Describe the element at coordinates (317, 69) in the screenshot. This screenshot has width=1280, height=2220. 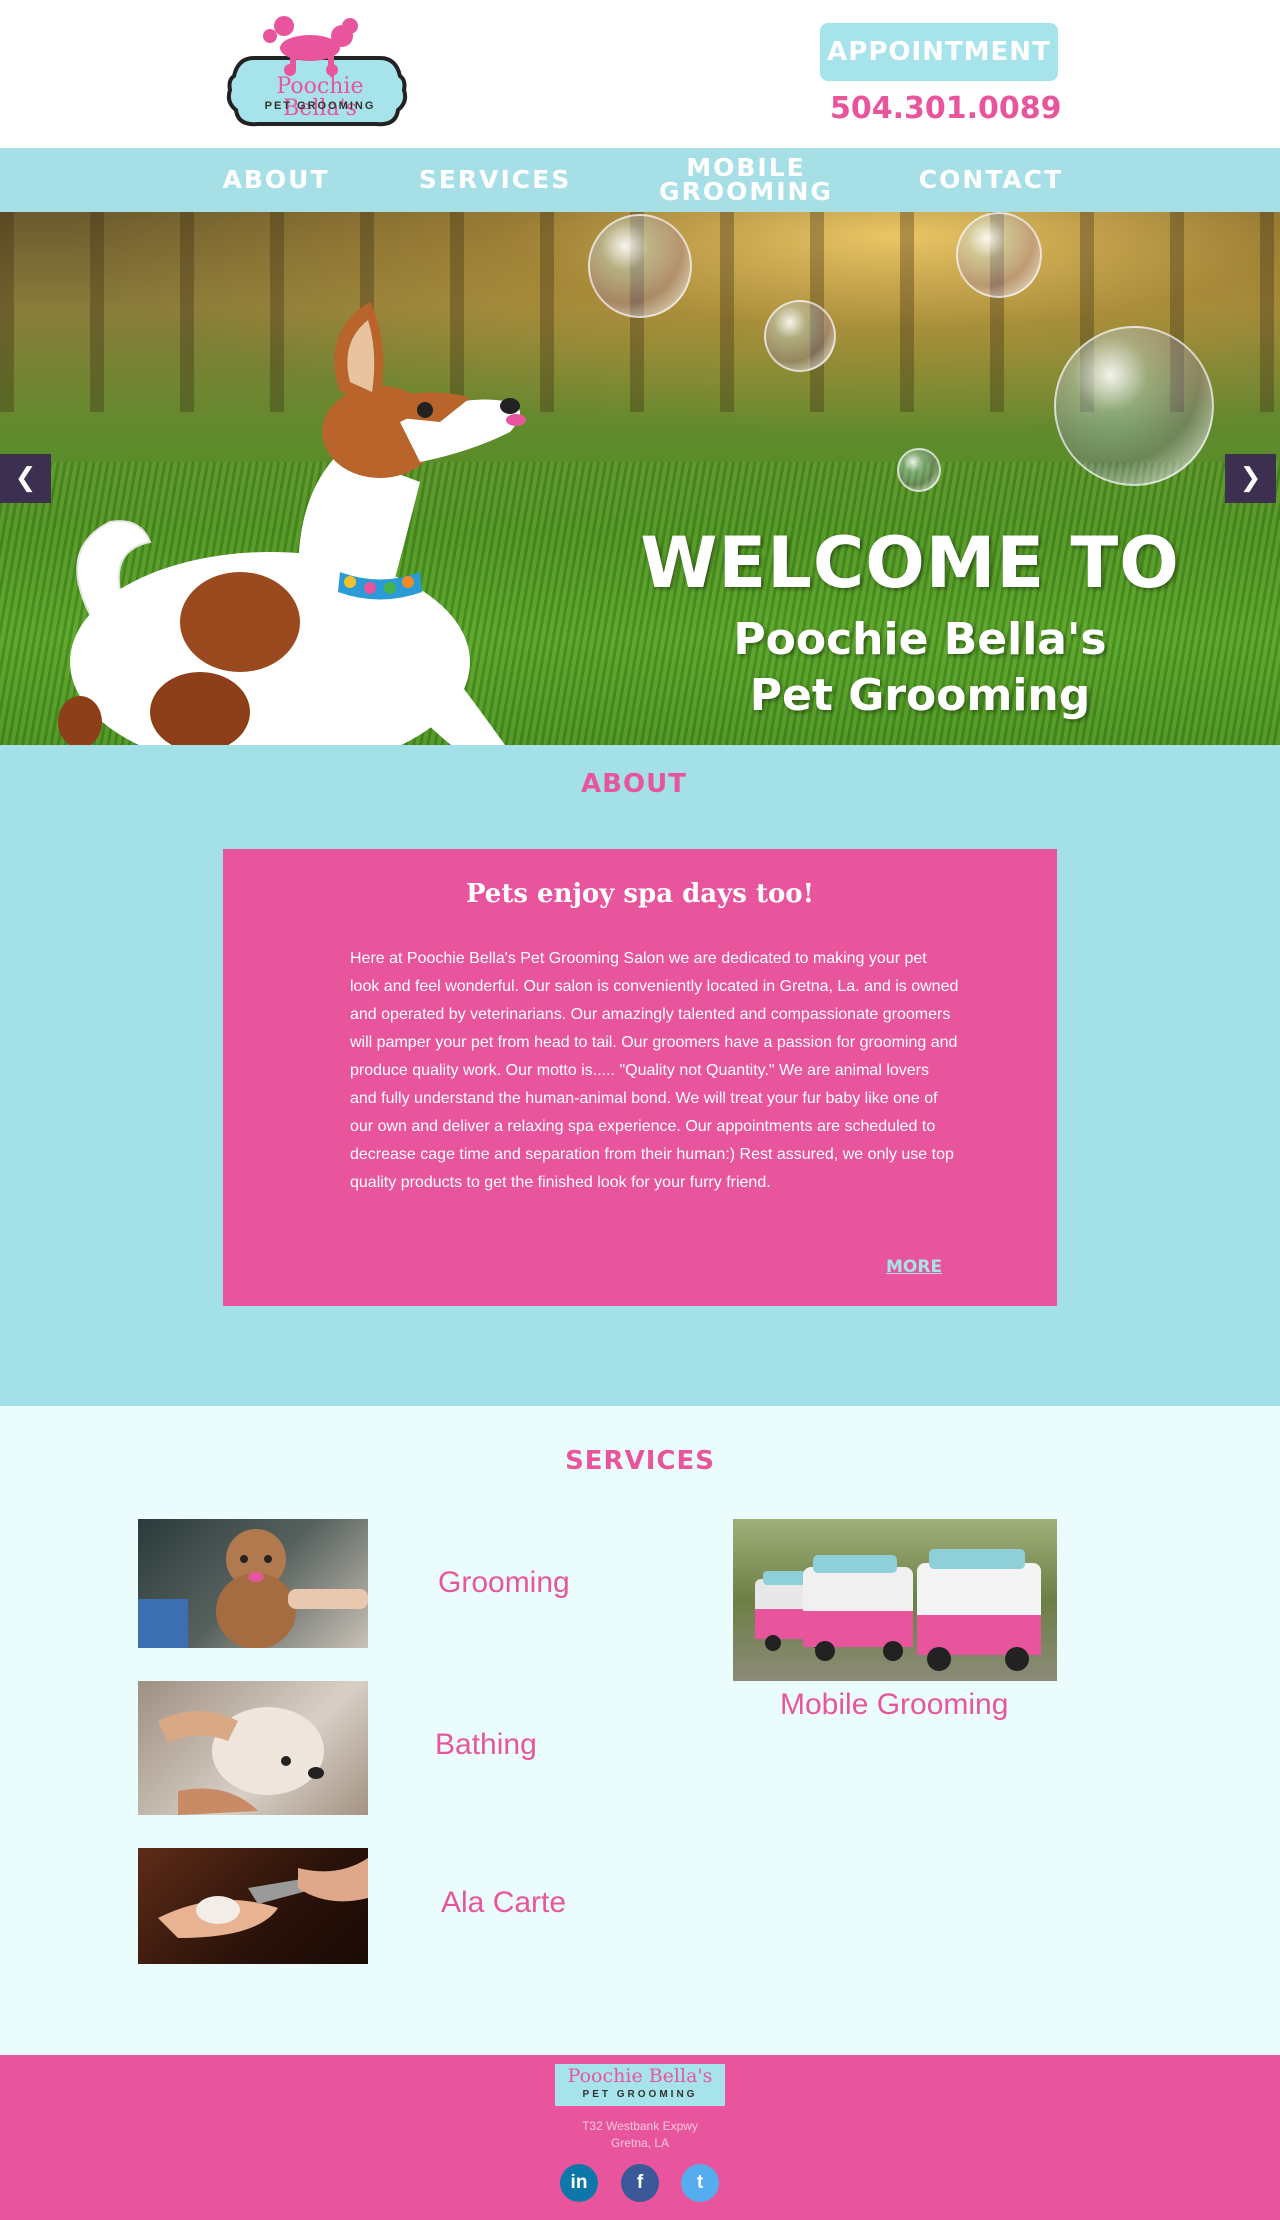
I see `site-logo: Poochie Bella's PET GROOMING` at that location.